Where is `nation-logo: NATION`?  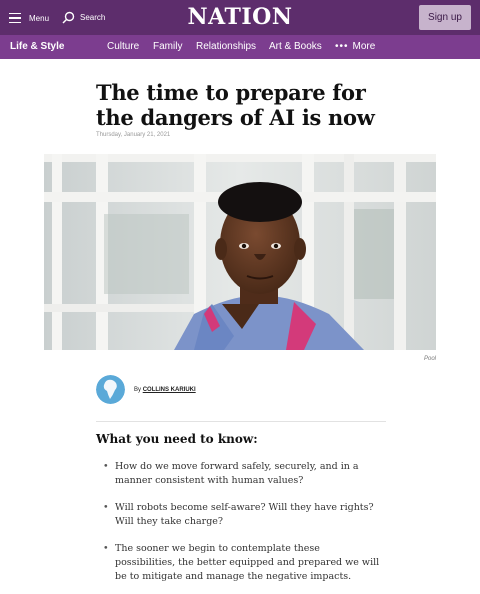 nation-logo: NATION is located at coordinates (240, 17).